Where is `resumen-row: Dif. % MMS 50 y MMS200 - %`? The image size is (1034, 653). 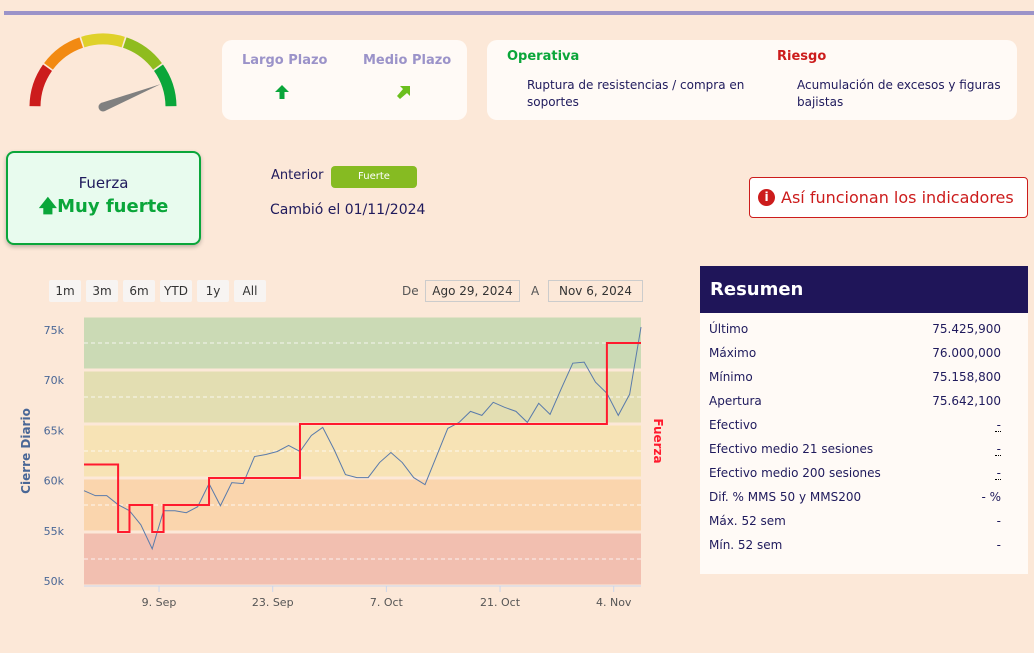 resumen-row: Dif. % MMS 50 y MMS200 - % is located at coordinates (864, 497).